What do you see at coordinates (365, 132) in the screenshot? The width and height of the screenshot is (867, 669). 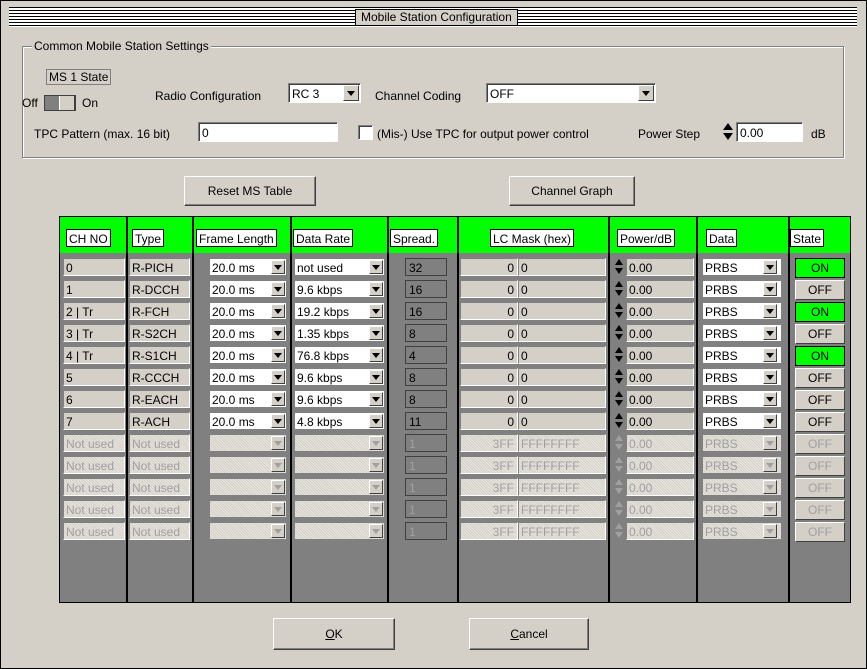 I see `tpc-checkbox` at bounding box center [365, 132].